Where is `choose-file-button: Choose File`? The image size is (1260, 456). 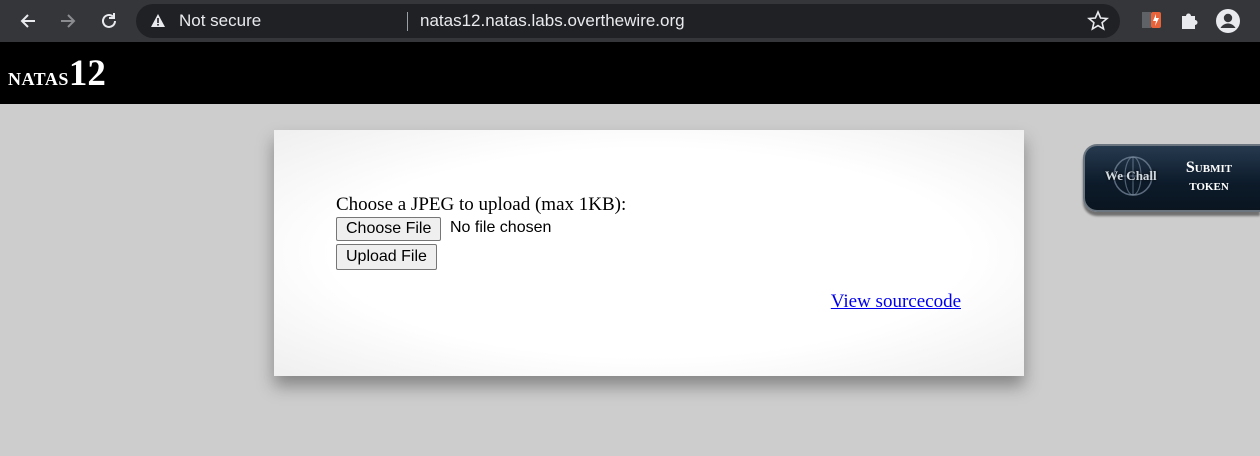
choose-file-button: Choose File is located at coordinates (389, 229).